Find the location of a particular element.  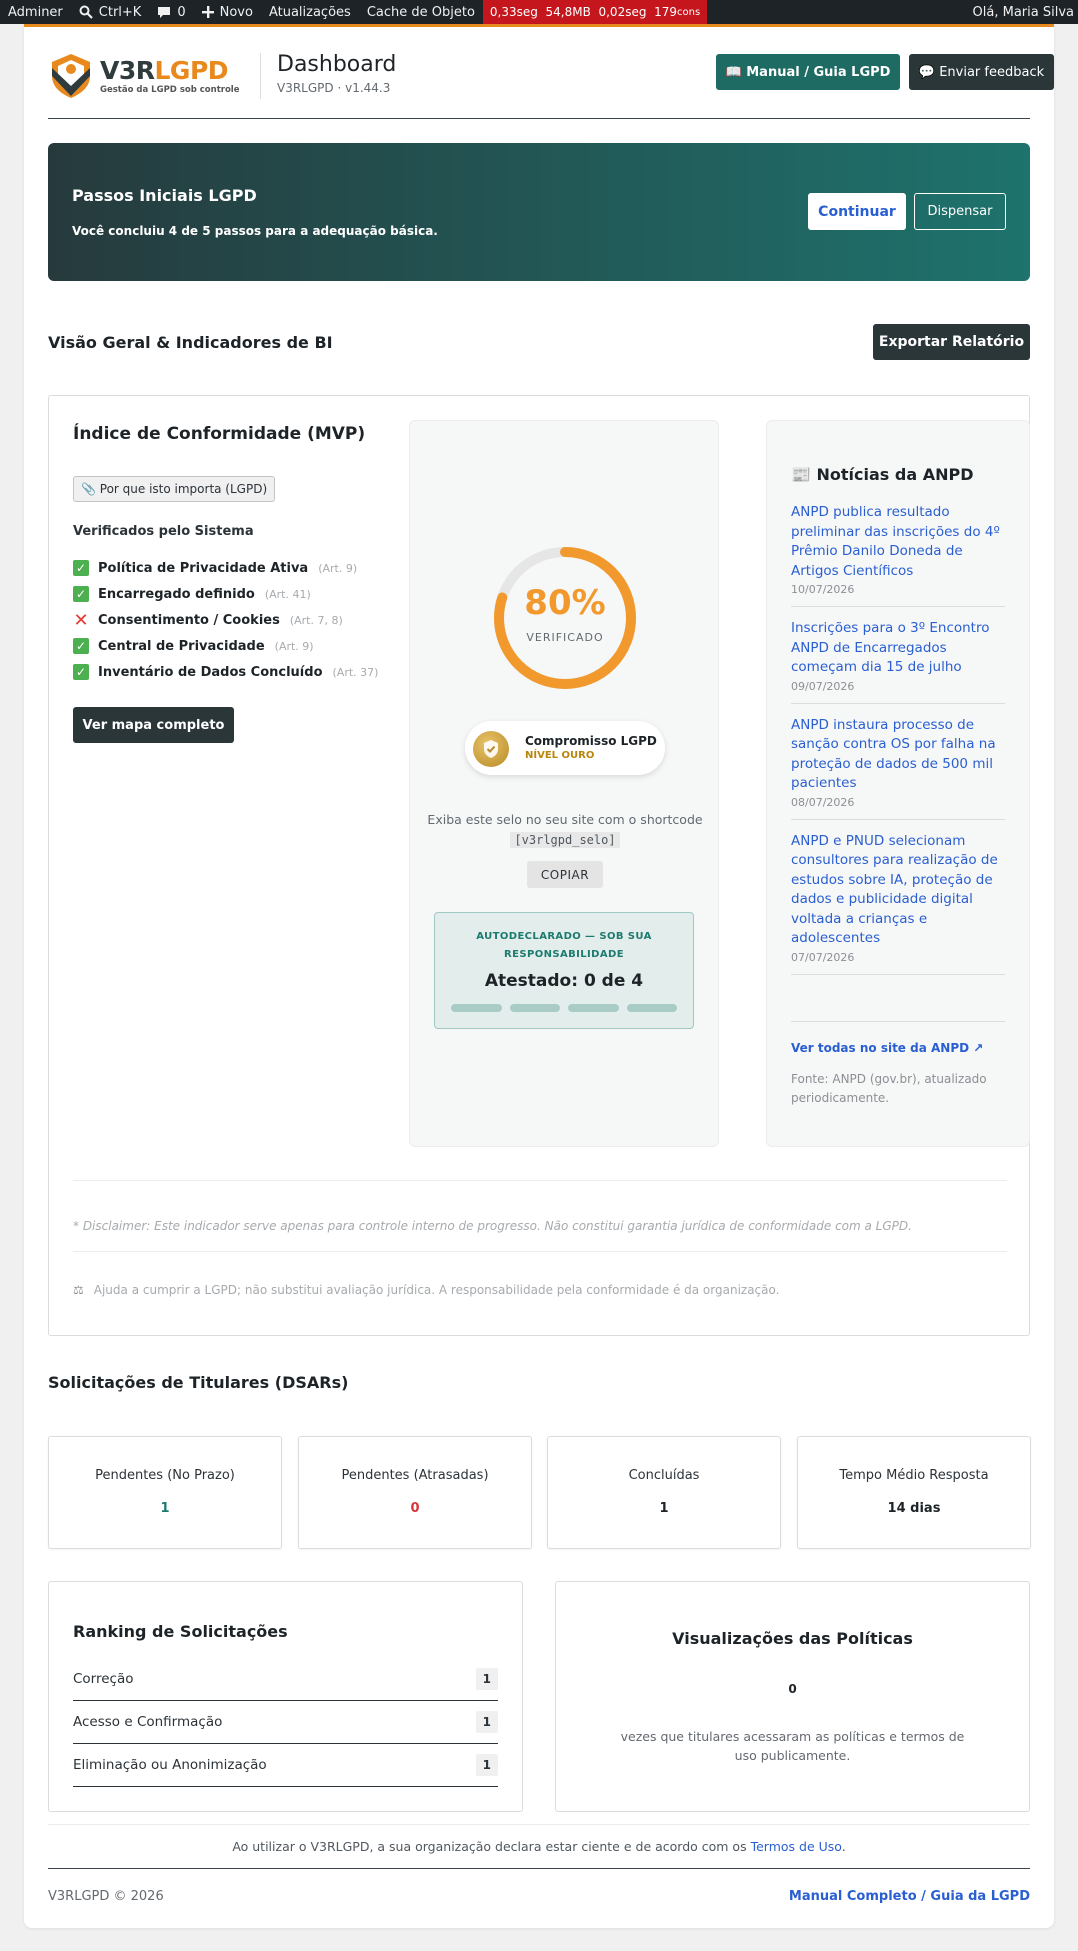

ranking-row: Acesso e Confirmação 1 is located at coordinates (285, 1722).